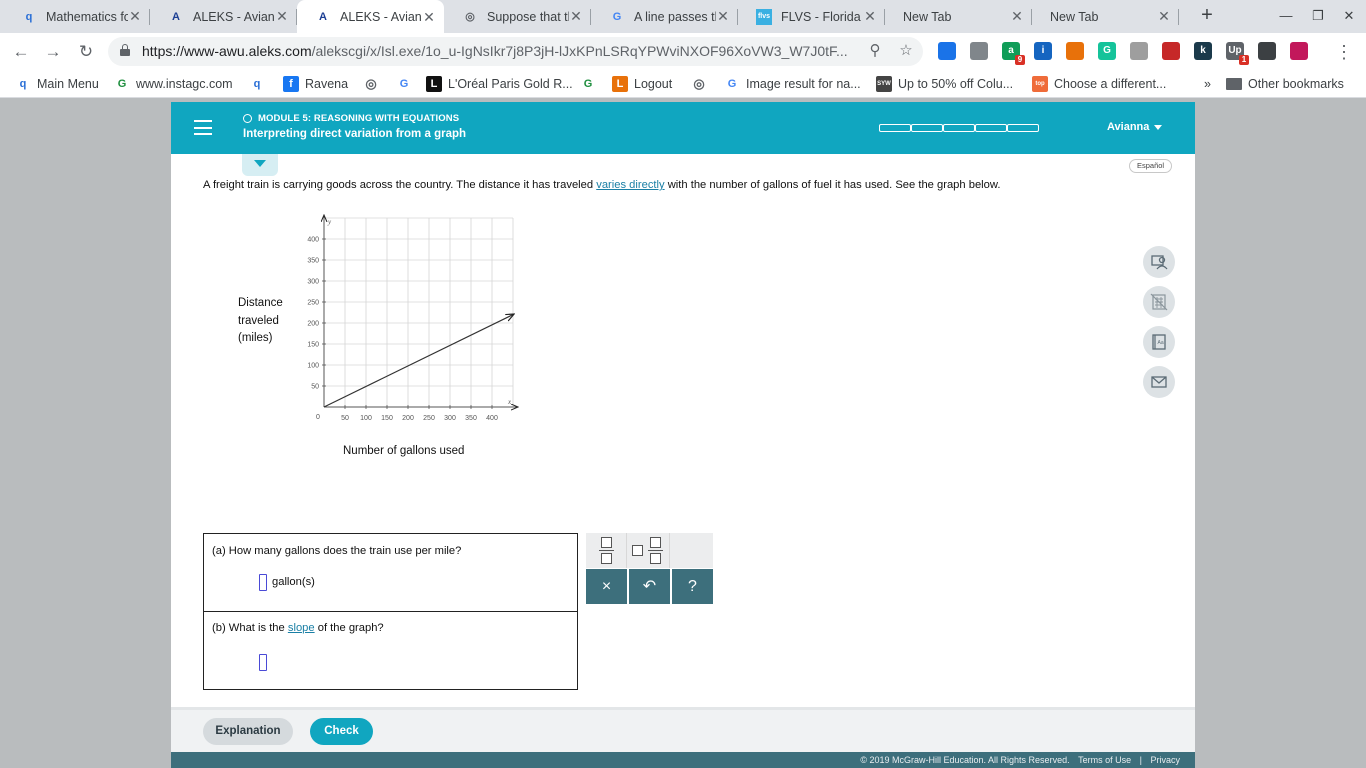 Image resolution: width=1366 pixels, height=768 pixels. I want to click on bookmark-item: q, so click(260, 84).